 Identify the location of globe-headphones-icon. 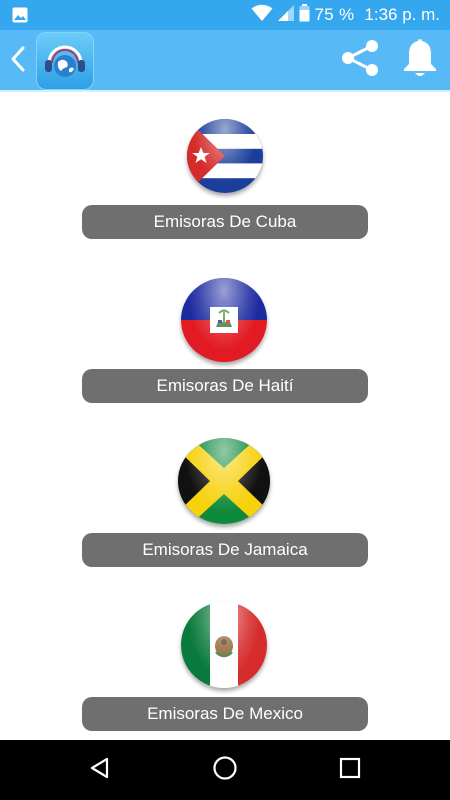
(65, 61).